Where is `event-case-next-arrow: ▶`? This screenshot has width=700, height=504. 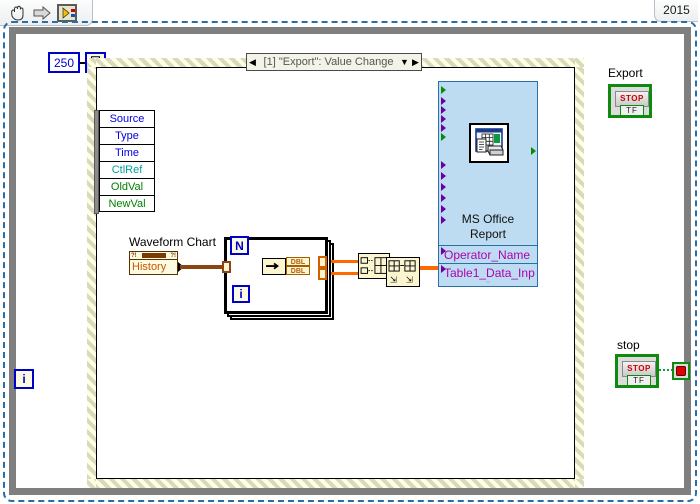
event-case-next-arrow: ▶ is located at coordinates (415, 62).